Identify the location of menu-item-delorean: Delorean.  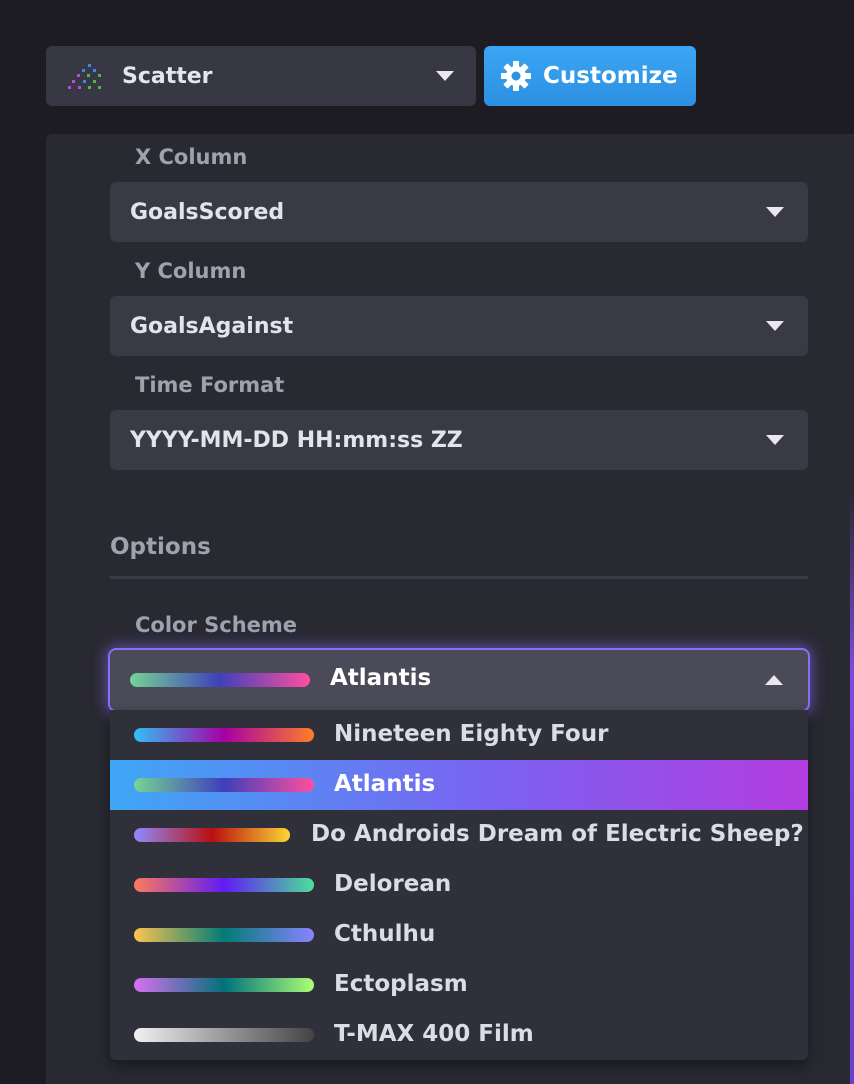
(459, 885).